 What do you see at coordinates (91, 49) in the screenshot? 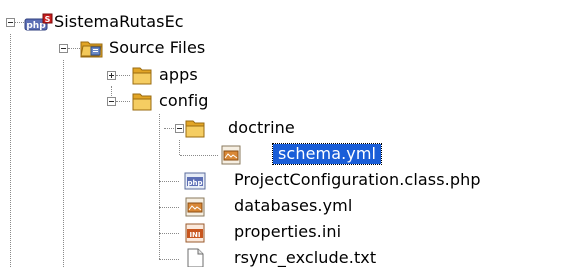
I see `source-folder-icon` at bounding box center [91, 49].